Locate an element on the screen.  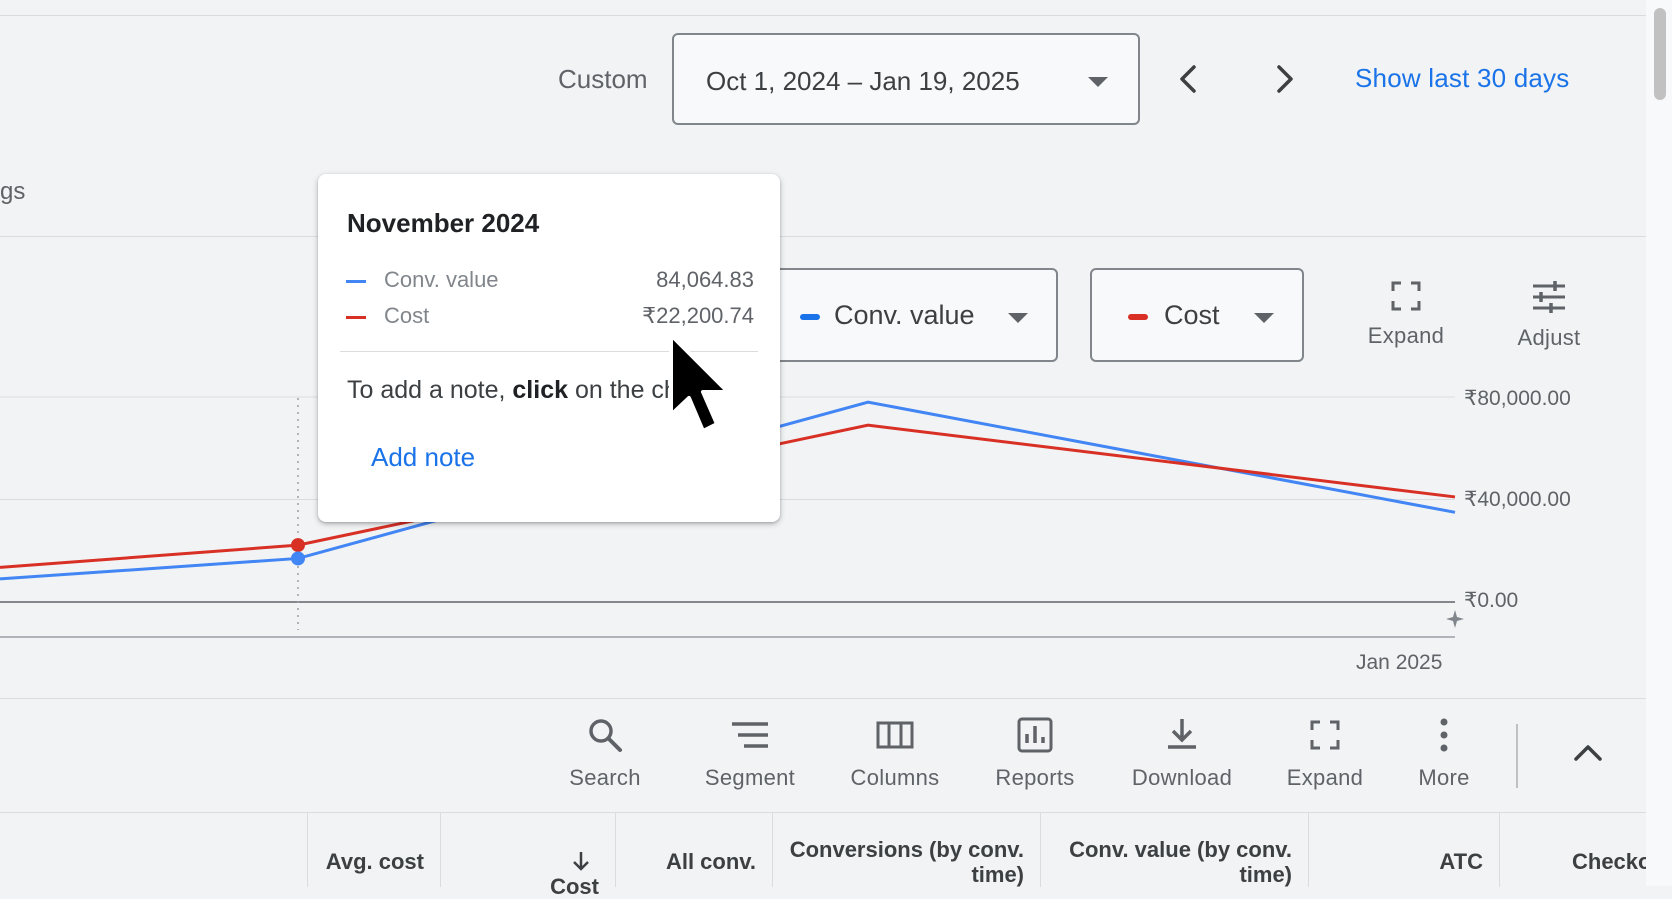
toolbar-columns-button: Columns is located at coordinates (895, 753).